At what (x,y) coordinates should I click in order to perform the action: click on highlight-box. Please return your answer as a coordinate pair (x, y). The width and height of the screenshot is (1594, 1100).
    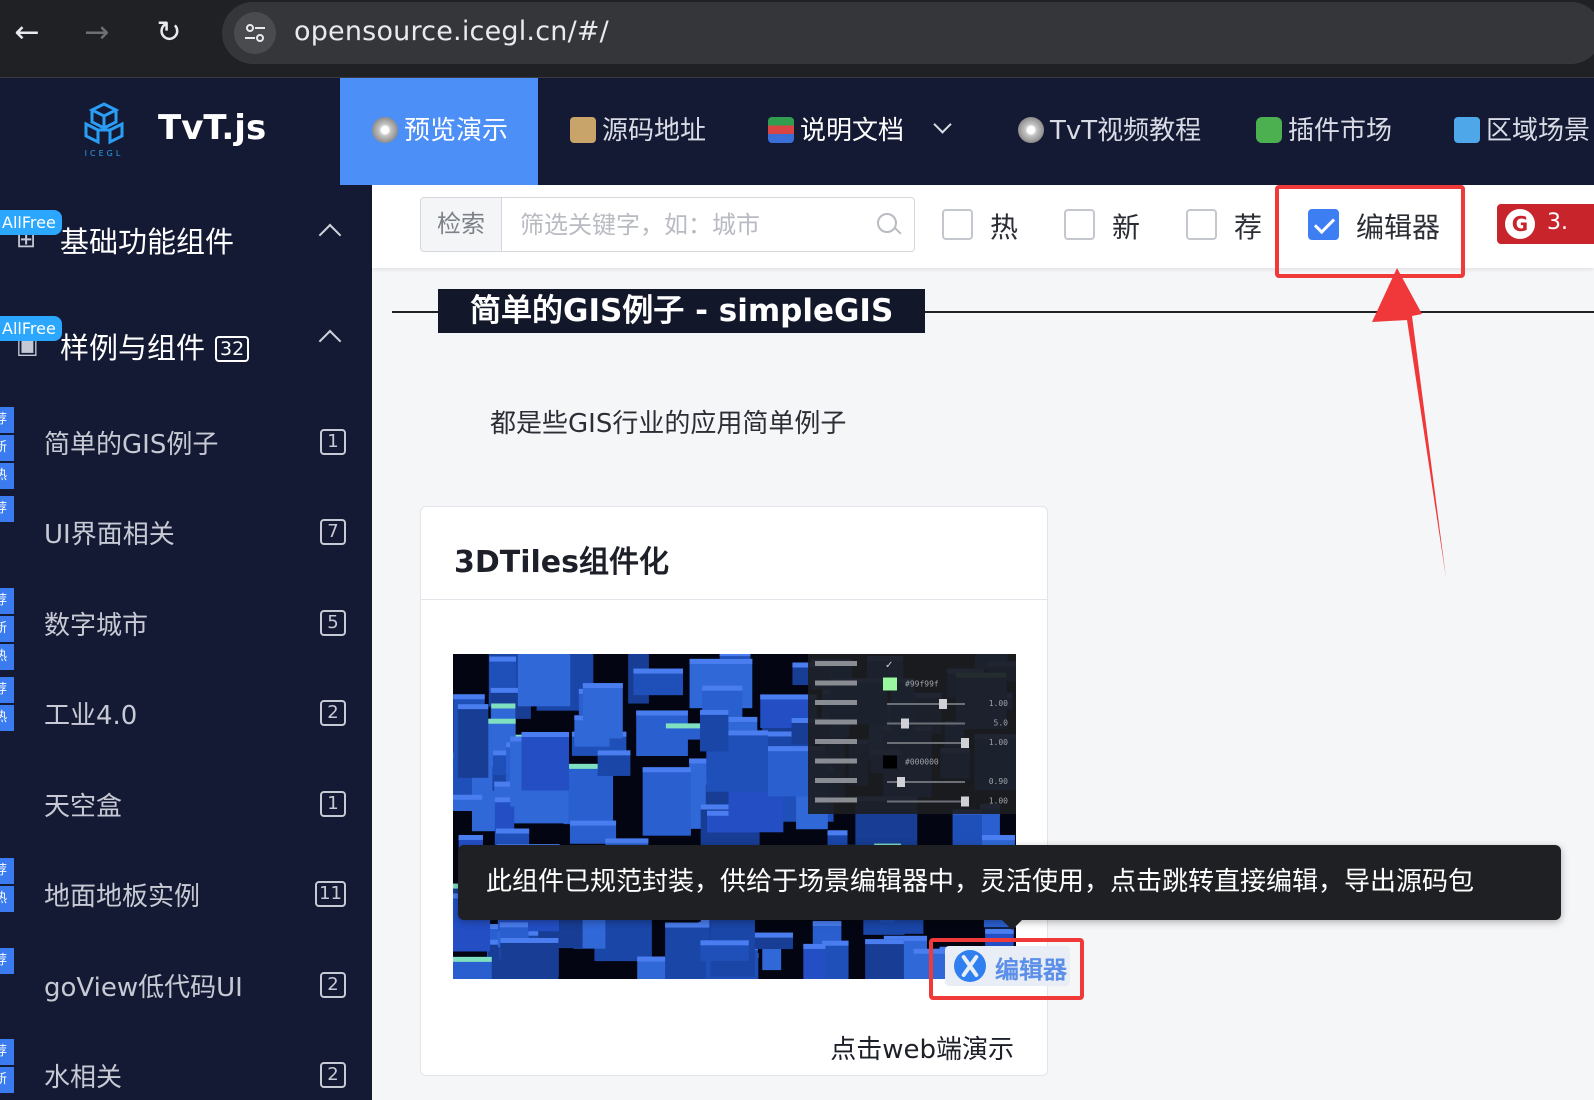
    Looking at the image, I should click on (1006, 969).